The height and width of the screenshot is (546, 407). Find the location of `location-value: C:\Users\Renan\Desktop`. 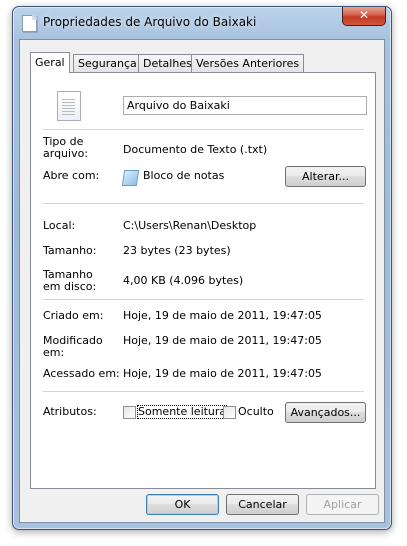

location-value: C:\Users\Renan\Desktop is located at coordinates (190, 225).